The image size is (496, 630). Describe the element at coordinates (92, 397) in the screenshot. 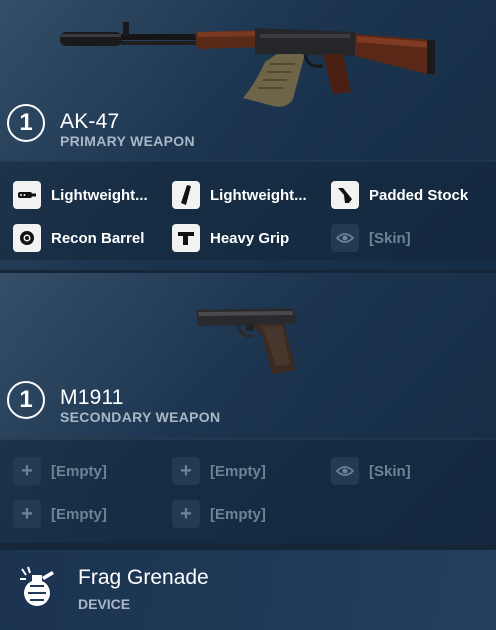

I see `weapon-name: M1911` at that location.